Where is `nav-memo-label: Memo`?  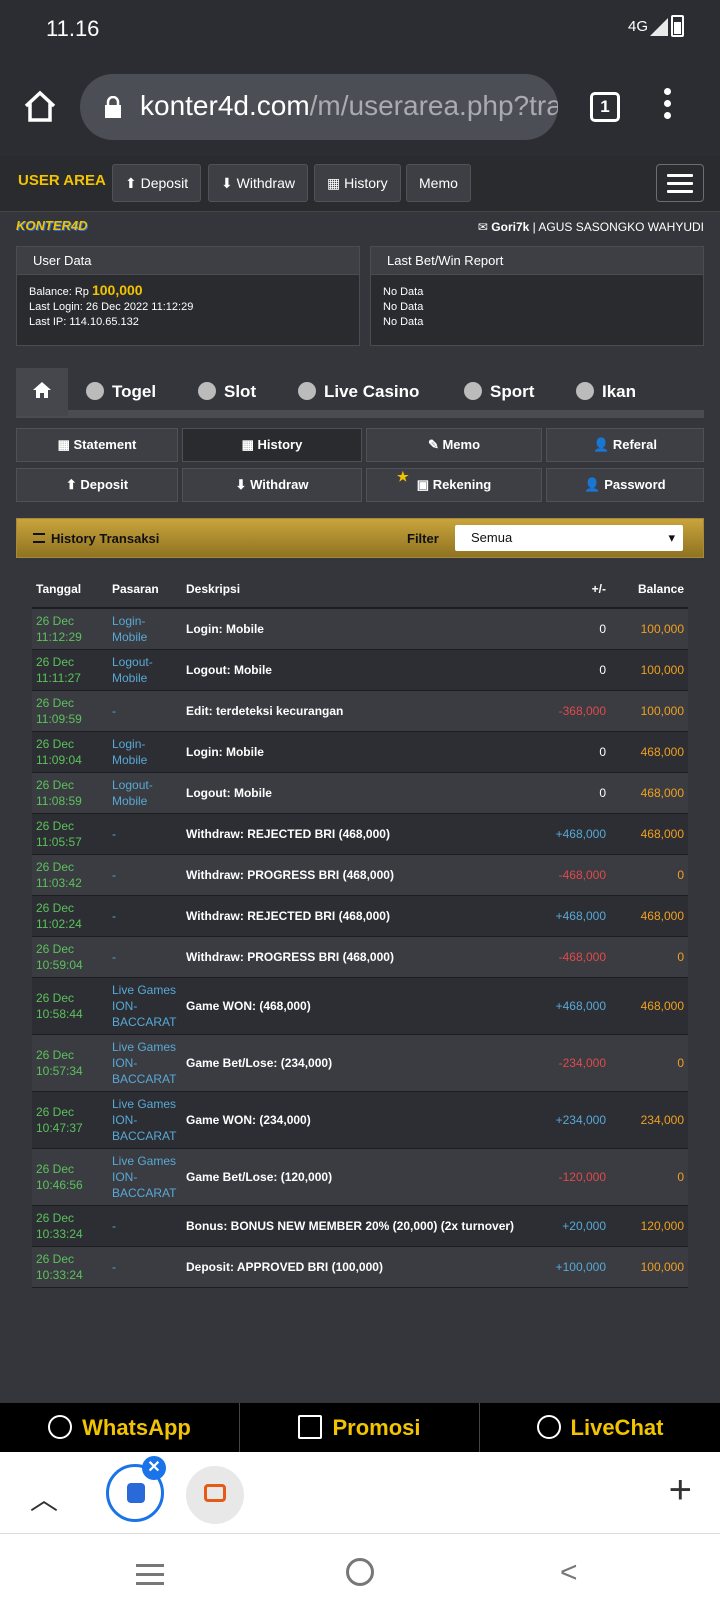 nav-memo-label: Memo is located at coordinates (438, 183).